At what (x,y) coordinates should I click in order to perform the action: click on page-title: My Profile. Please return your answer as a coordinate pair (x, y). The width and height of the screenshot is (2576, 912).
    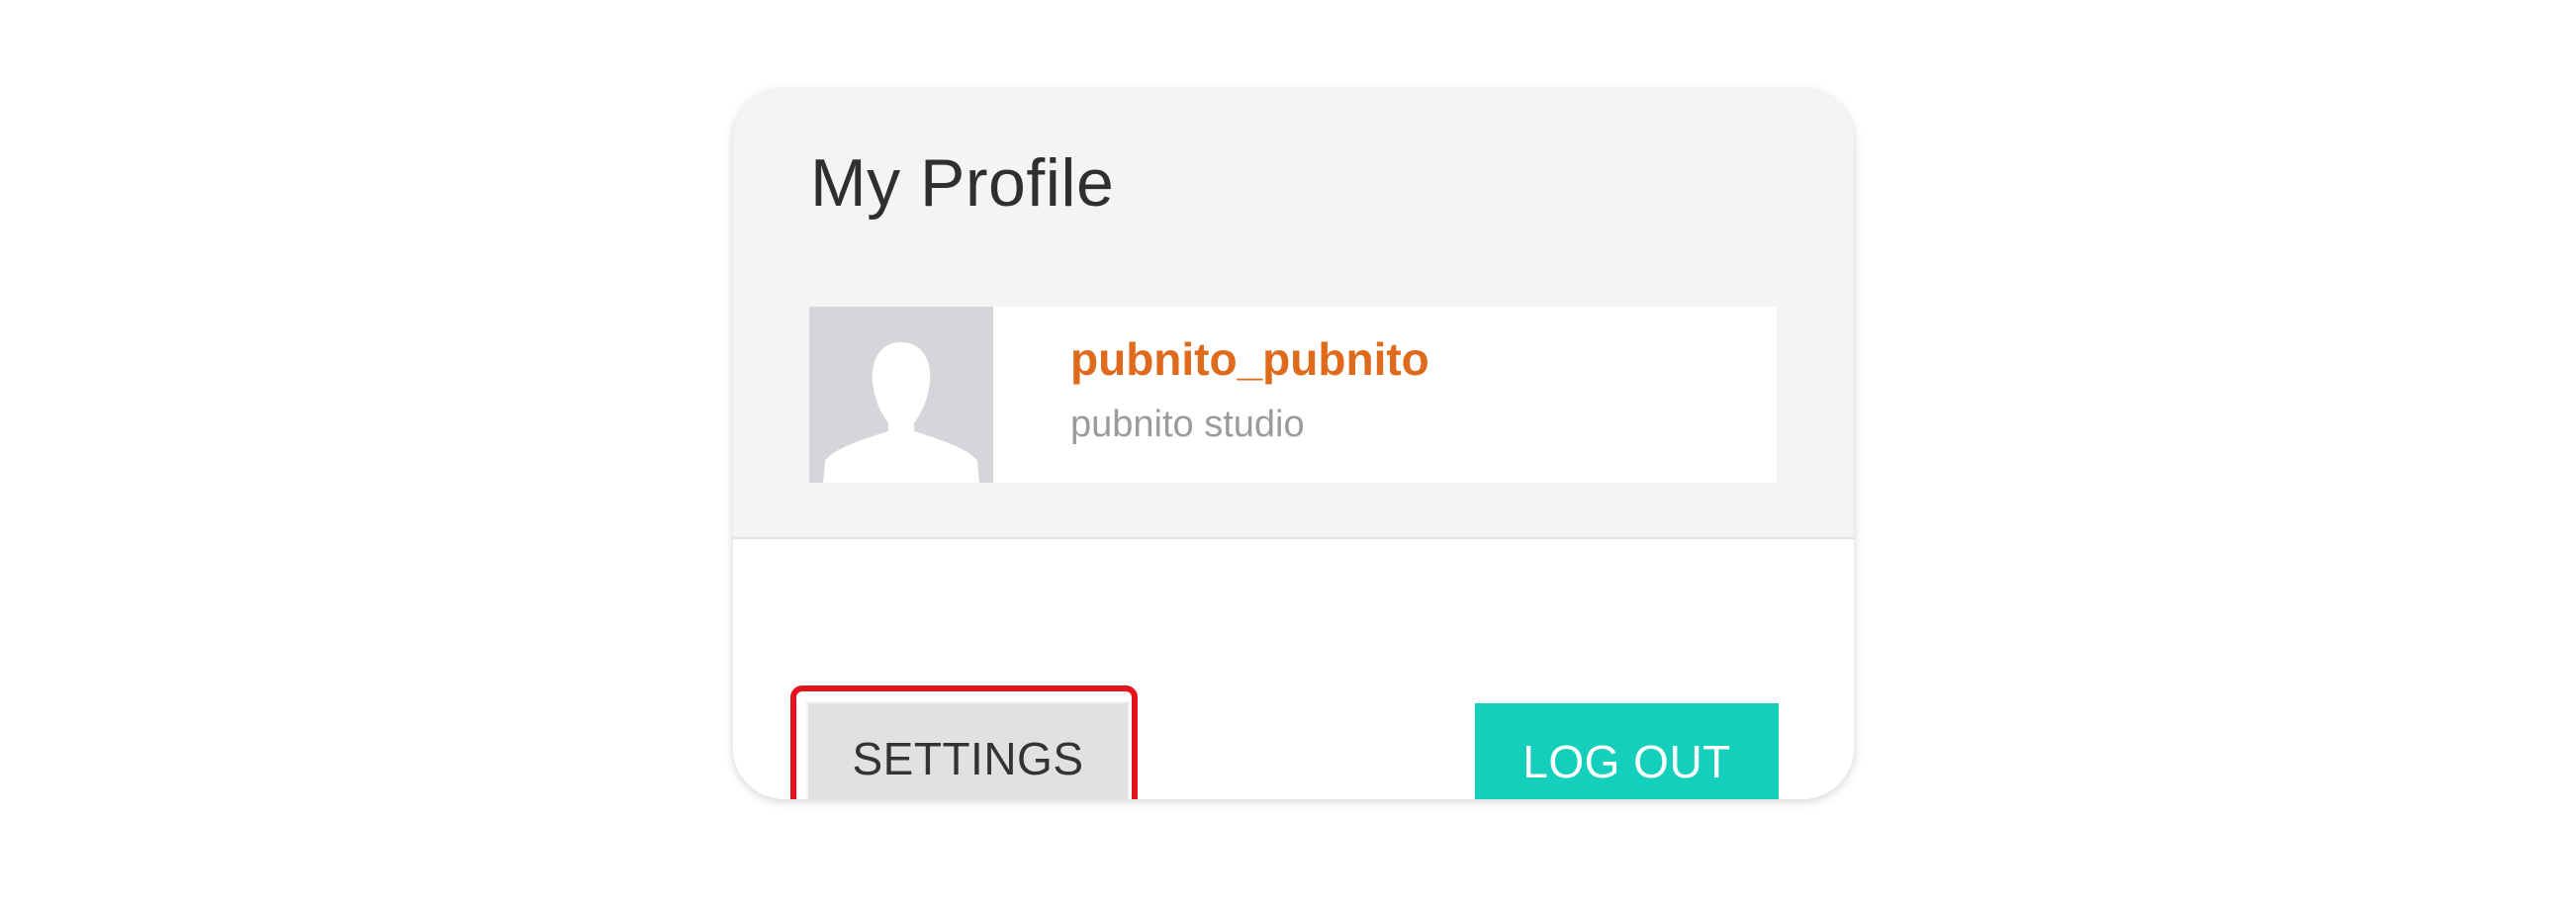
    Looking at the image, I should click on (962, 183).